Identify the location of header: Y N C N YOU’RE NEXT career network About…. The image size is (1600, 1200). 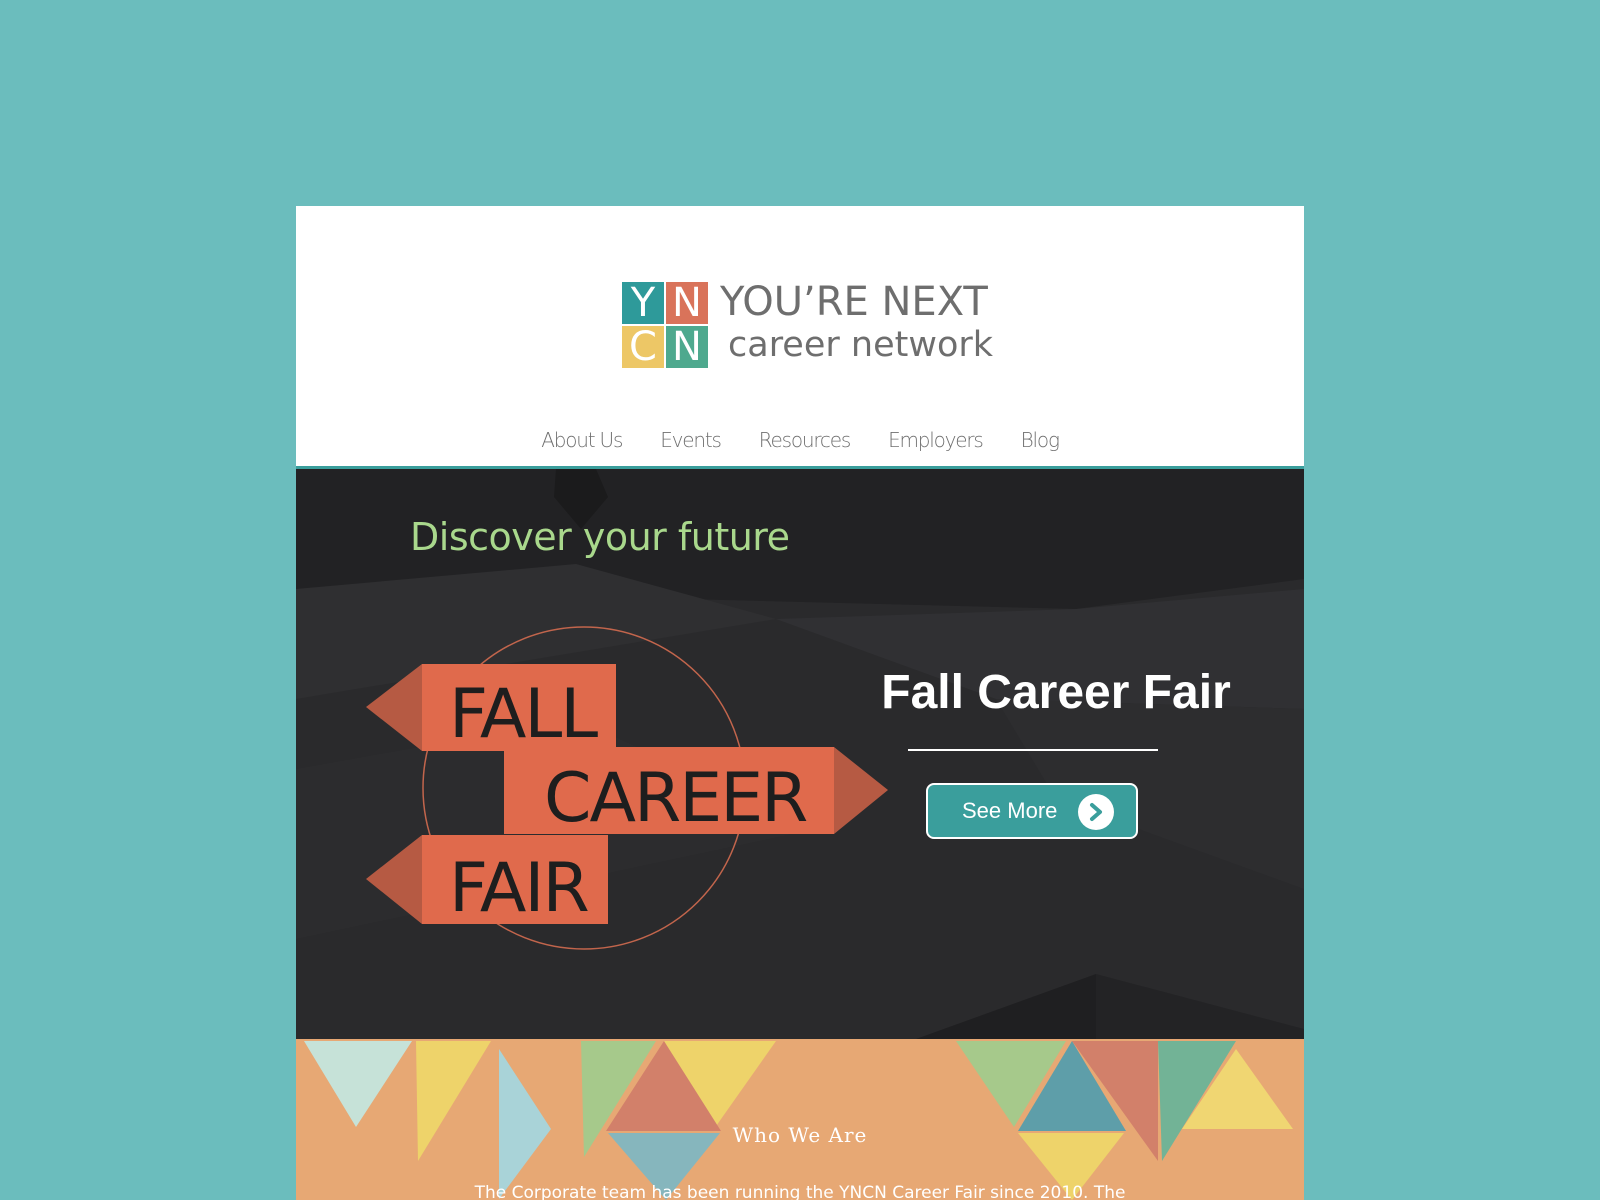
(800, 337).